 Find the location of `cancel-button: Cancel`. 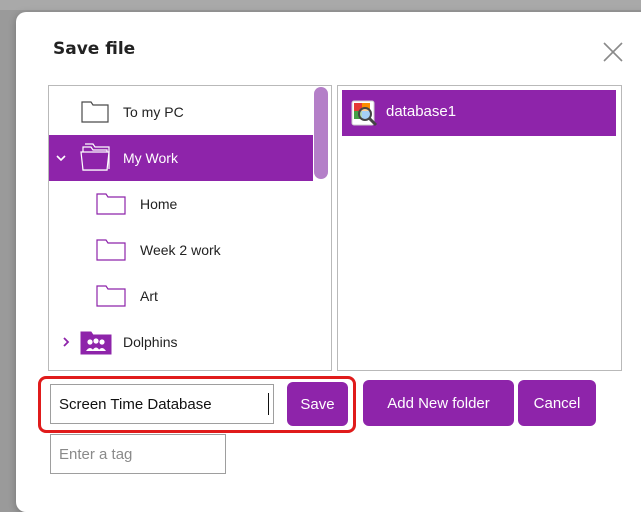

cancel-button: Cancel is located at coordinates (557, 403).